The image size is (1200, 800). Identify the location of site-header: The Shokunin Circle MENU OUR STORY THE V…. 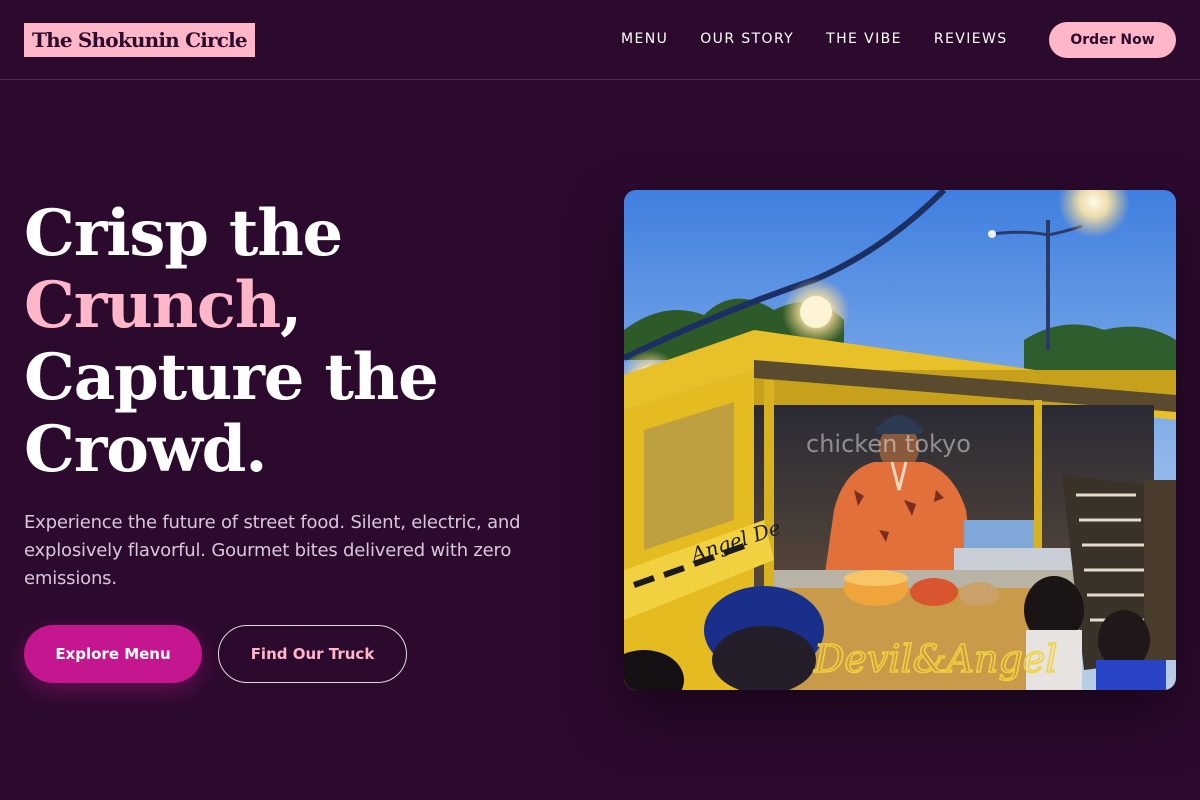
(600, 40).